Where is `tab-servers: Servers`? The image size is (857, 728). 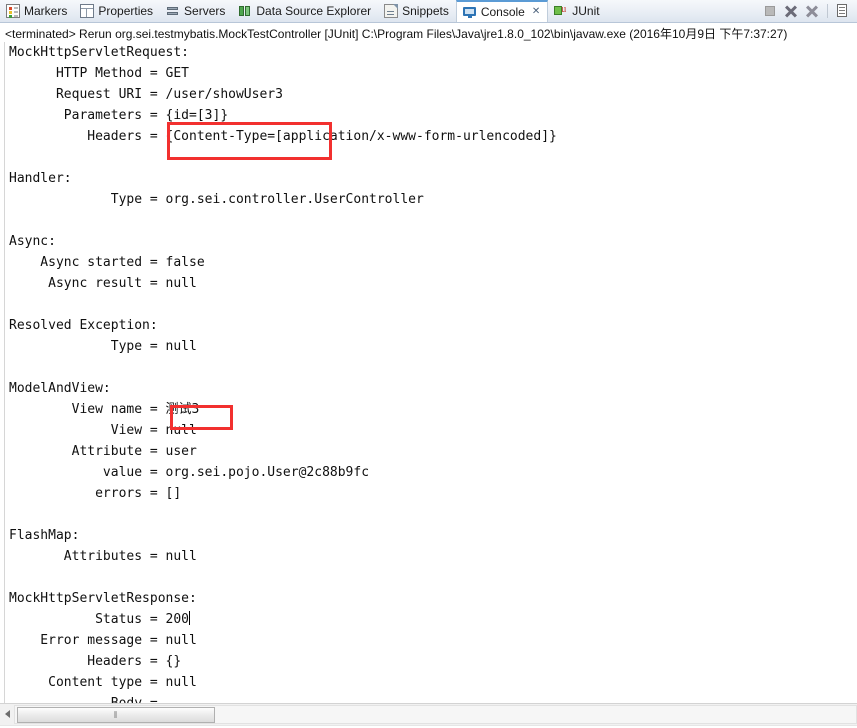
tab-servers: Servers is located at coordinates (196, 11).